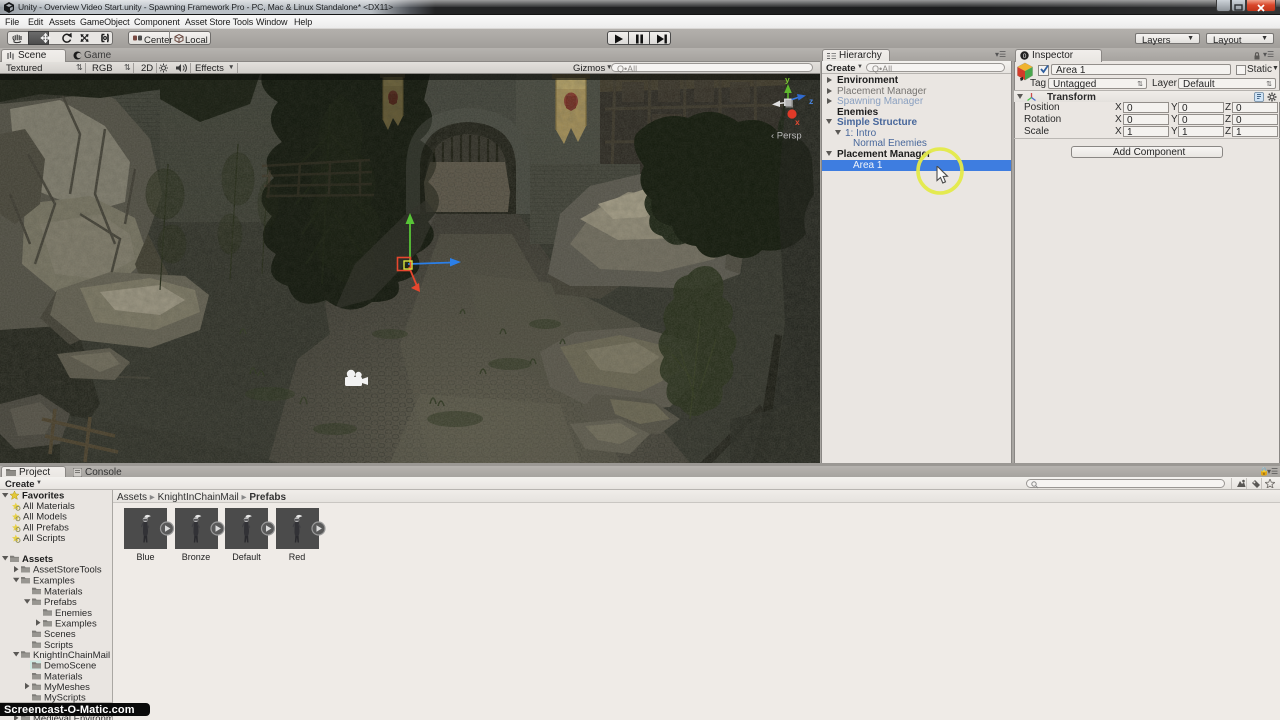 This screenshot has width=1280, height=720. I want to click on svg-text: All Scripts, so click(44, 538).